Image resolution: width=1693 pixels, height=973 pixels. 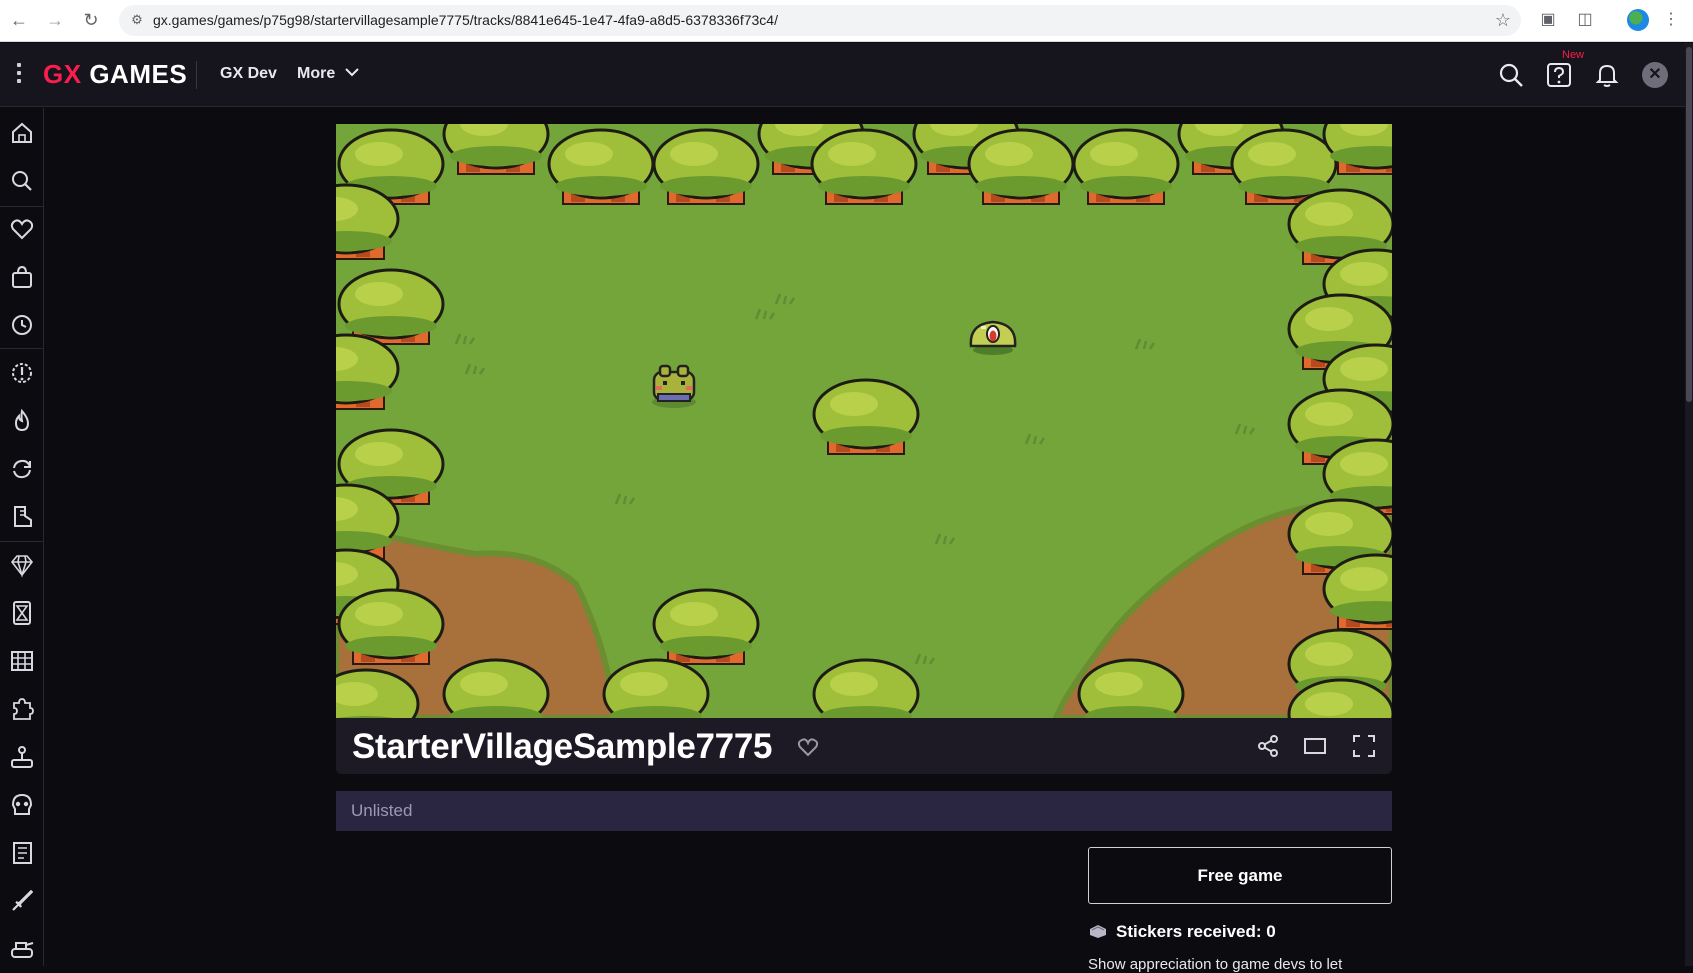 I want to click on extensions-icon: ◫, so click(x=1585, y=20).